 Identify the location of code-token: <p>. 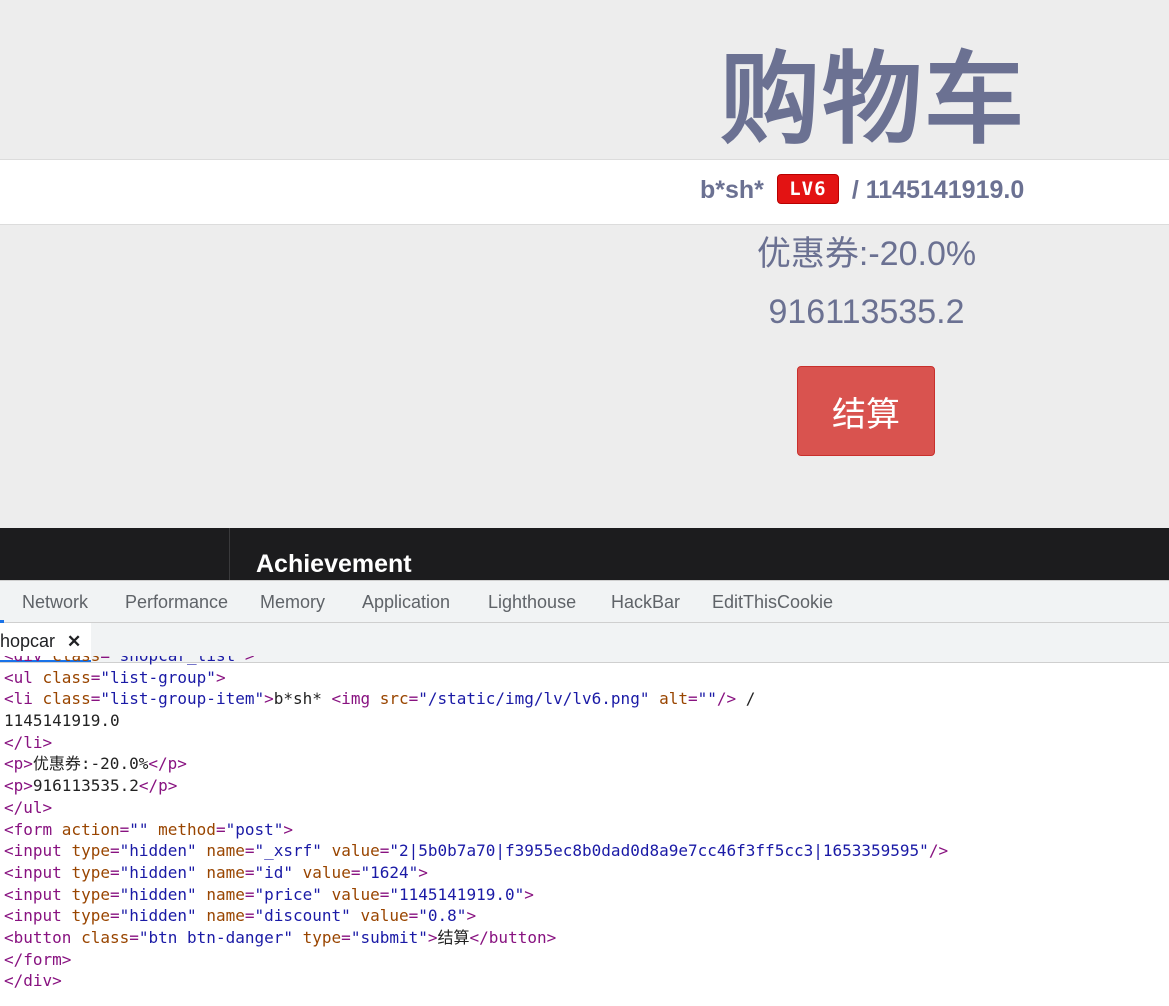
(18, 786).